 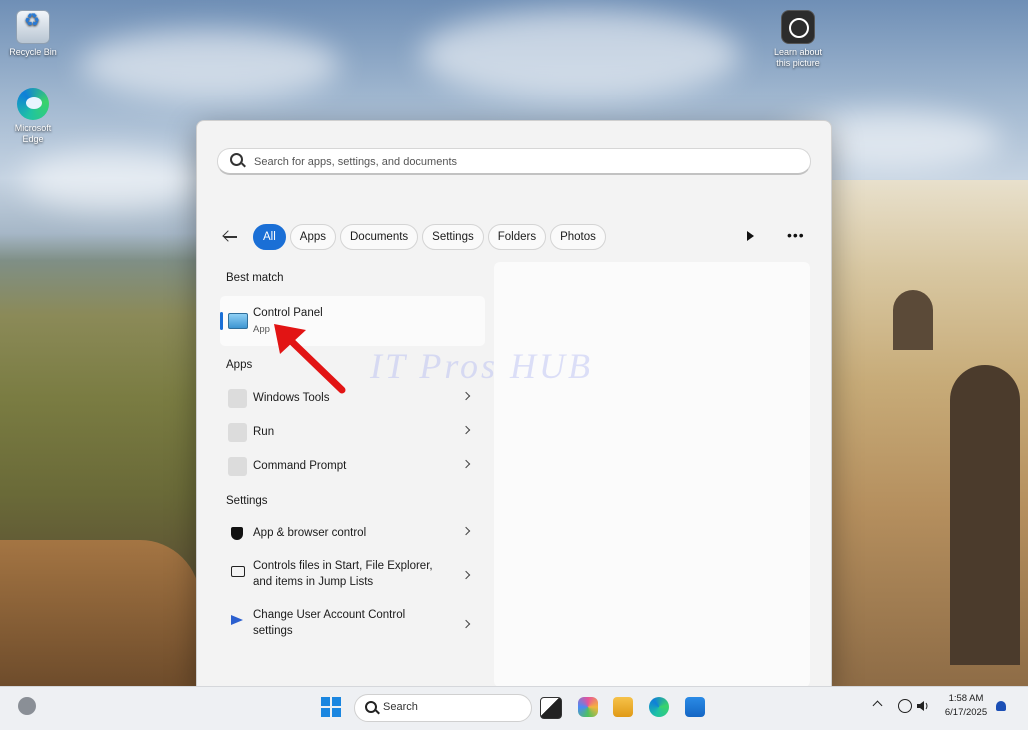 What do you see at coordinates (261, 329) in the screenshot?
I see `best-match-type: App` at bounding box center [261, 329].